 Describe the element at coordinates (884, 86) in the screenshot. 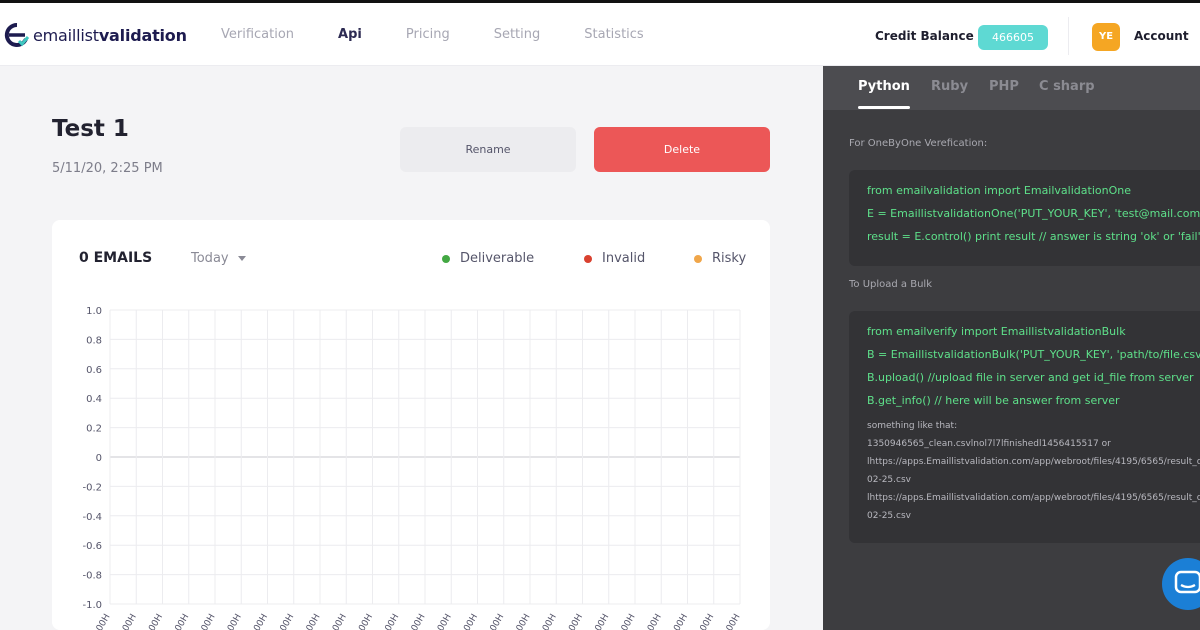

I see `tab-python: Python` at that location.